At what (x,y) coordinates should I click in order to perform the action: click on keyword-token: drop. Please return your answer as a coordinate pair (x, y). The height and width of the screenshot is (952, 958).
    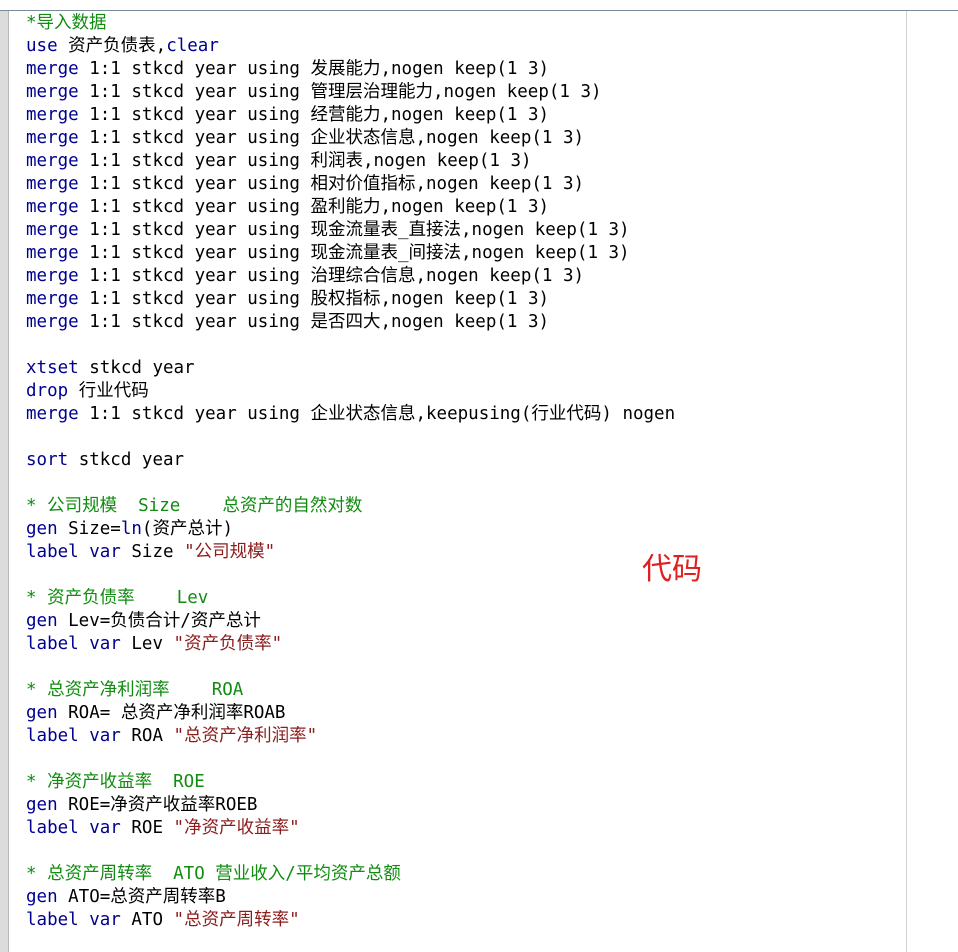
    Looking at the image, I should click on (47, 391).